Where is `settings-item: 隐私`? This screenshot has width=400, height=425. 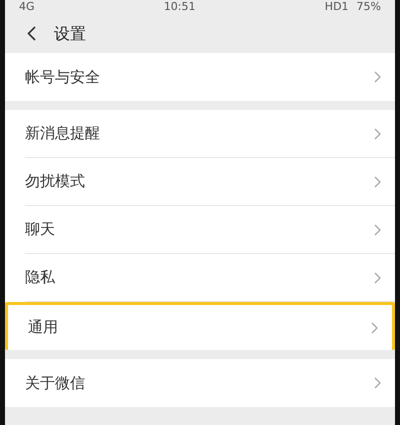 settings-item: 隐私 is located at coordinates (210, 278).